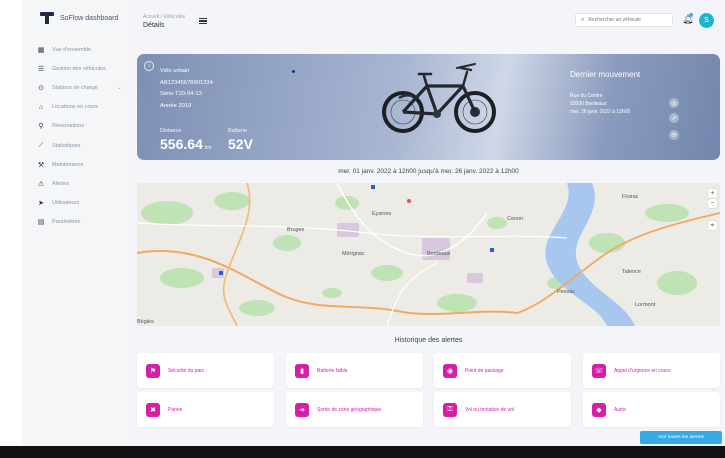 The height and width of the screenshot is (458, 725). I want to click on map-label-pessac: Pessac, so click(566, 292).